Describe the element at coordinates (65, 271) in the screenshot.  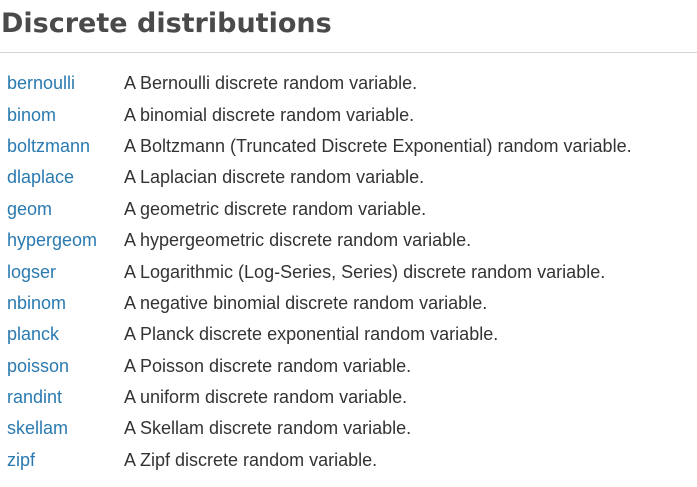
I see `name-cell: logser` at that location.